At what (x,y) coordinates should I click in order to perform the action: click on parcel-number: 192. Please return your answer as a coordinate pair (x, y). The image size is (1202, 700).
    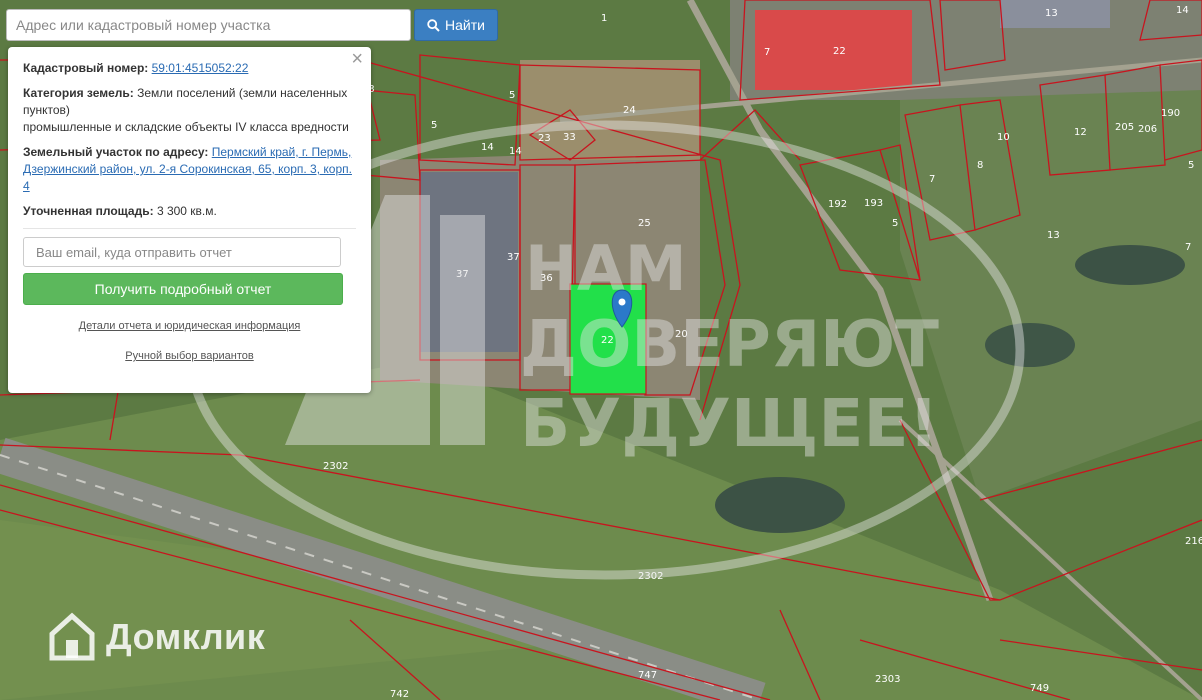
    Looking at the image, I should click on (837, 204).